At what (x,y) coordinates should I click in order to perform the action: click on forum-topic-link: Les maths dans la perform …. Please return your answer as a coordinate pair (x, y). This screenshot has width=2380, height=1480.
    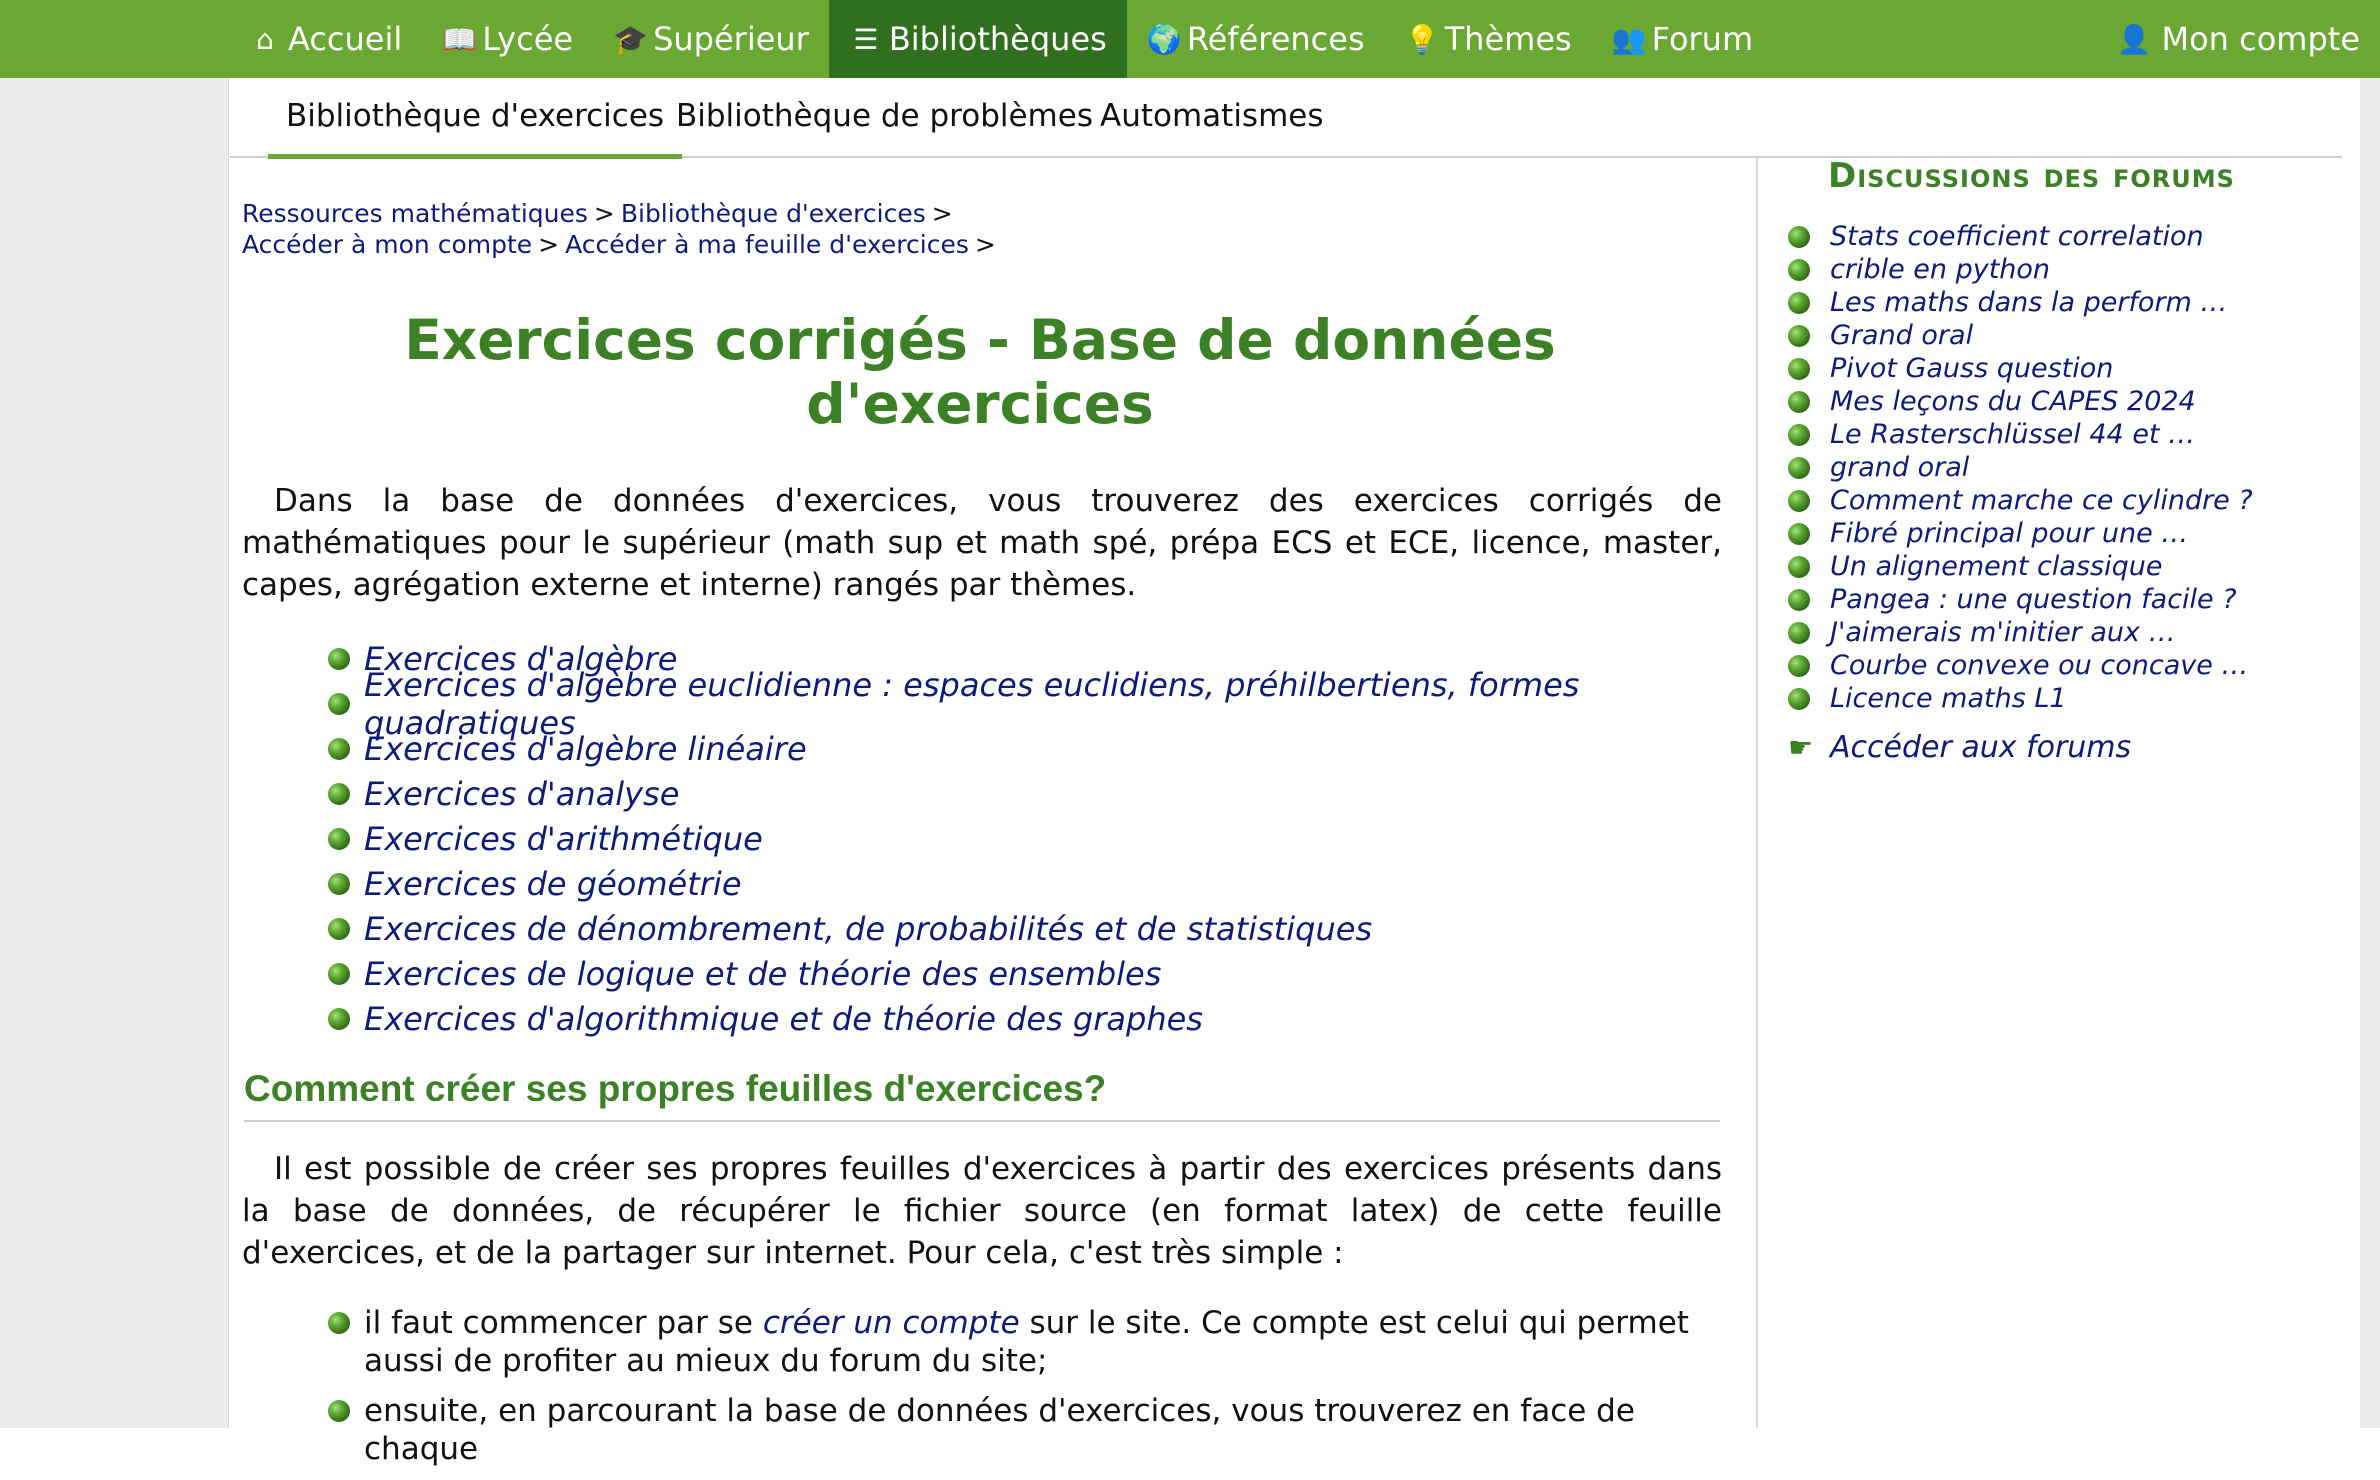
    Looking at the image, I should click on (2028, 302).